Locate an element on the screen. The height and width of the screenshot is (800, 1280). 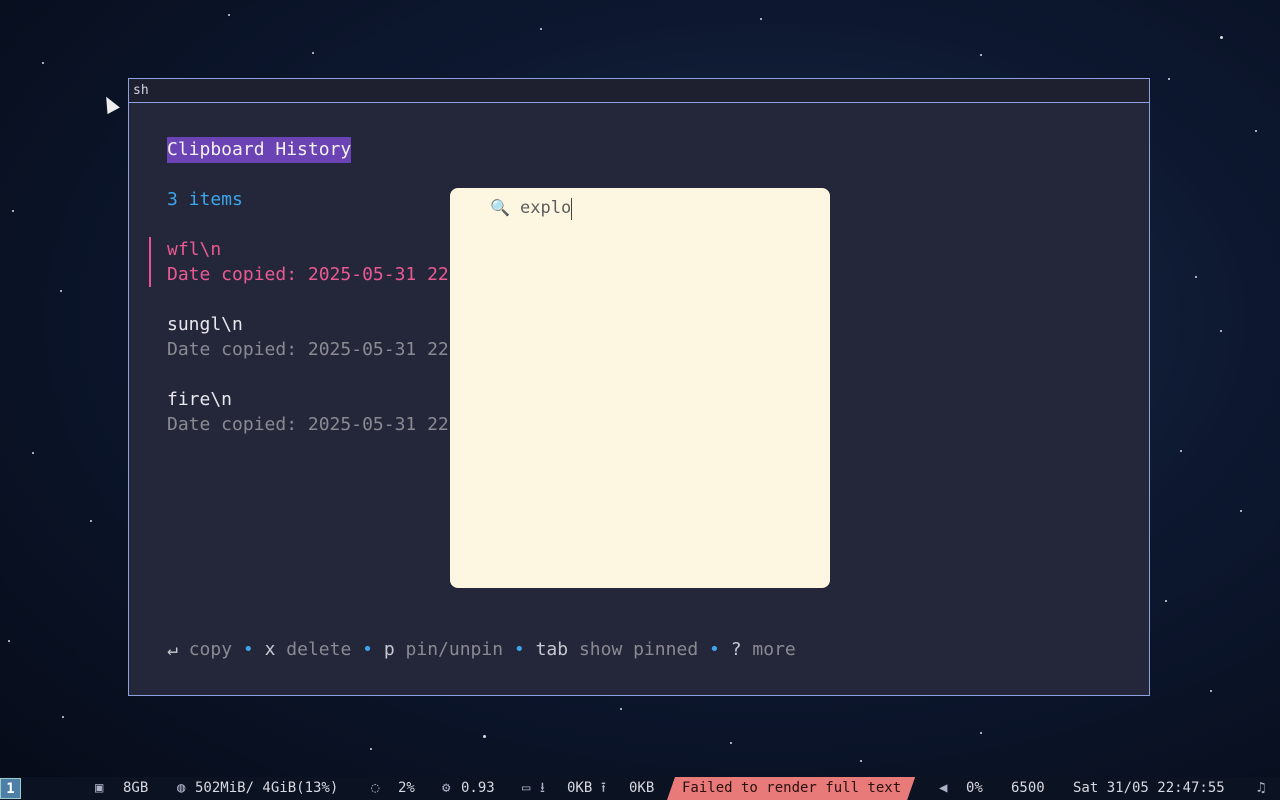
load-average: 0.93 is located at coordinates (478, 788).